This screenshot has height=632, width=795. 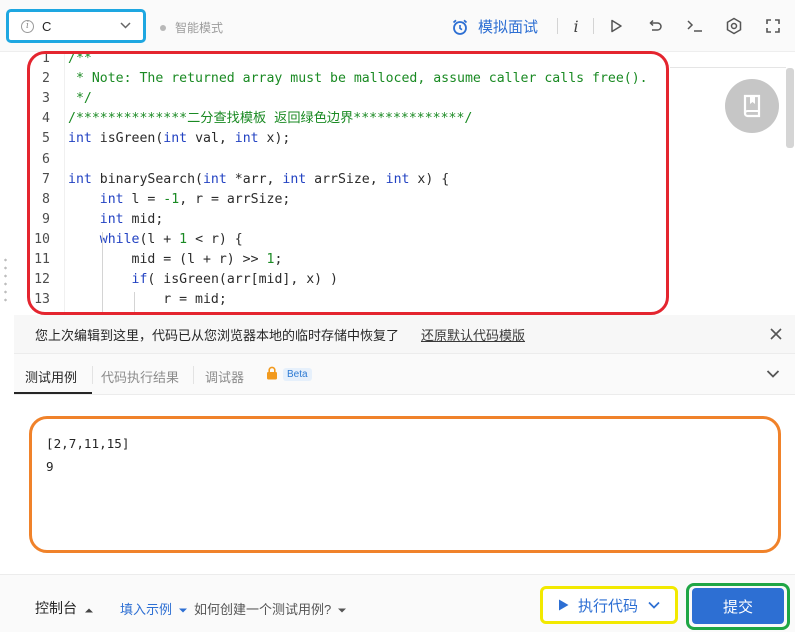 I want to click on run-triangle-icon, so click(x=616, y=26).